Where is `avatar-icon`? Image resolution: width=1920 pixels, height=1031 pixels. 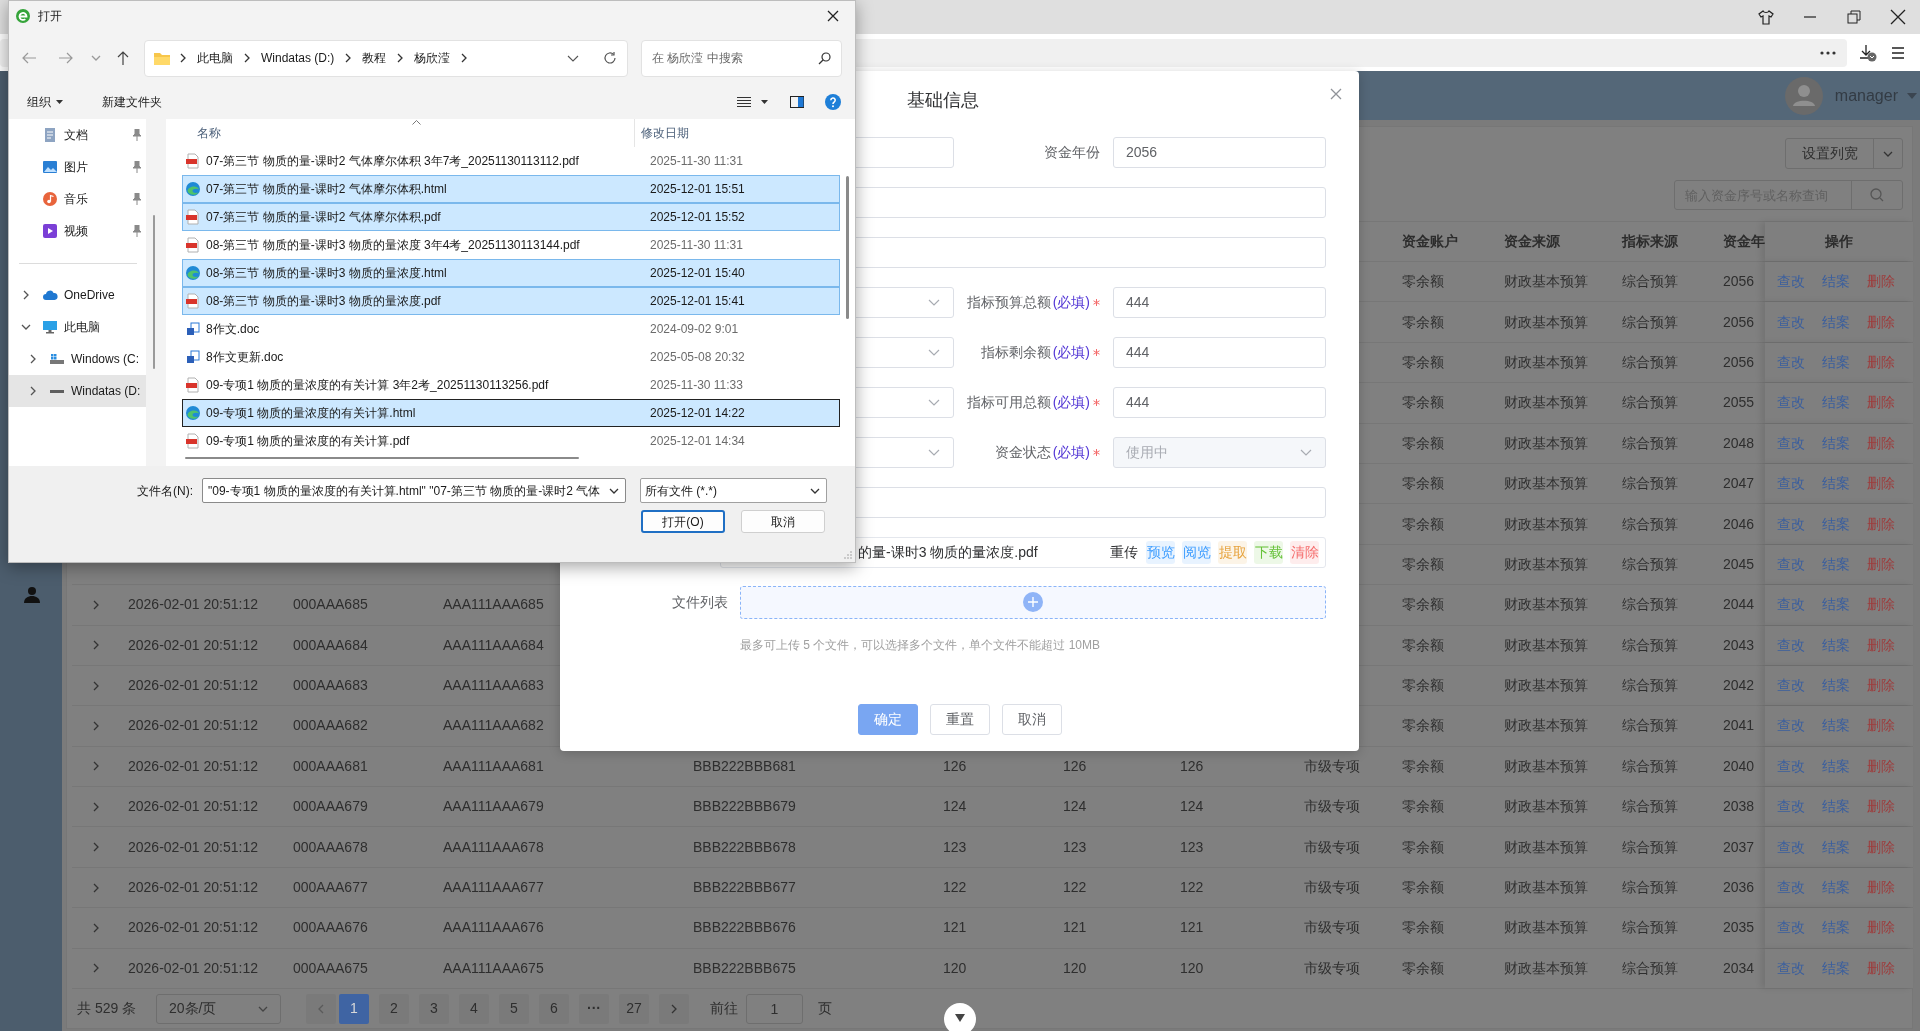 avatar-icon is located at coordinates (1803, 95).